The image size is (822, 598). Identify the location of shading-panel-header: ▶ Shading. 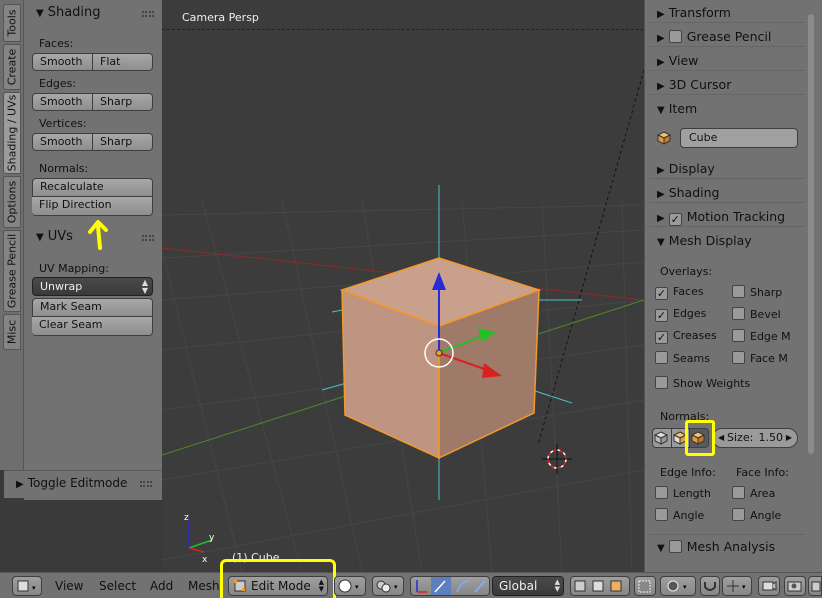
(727, 192).